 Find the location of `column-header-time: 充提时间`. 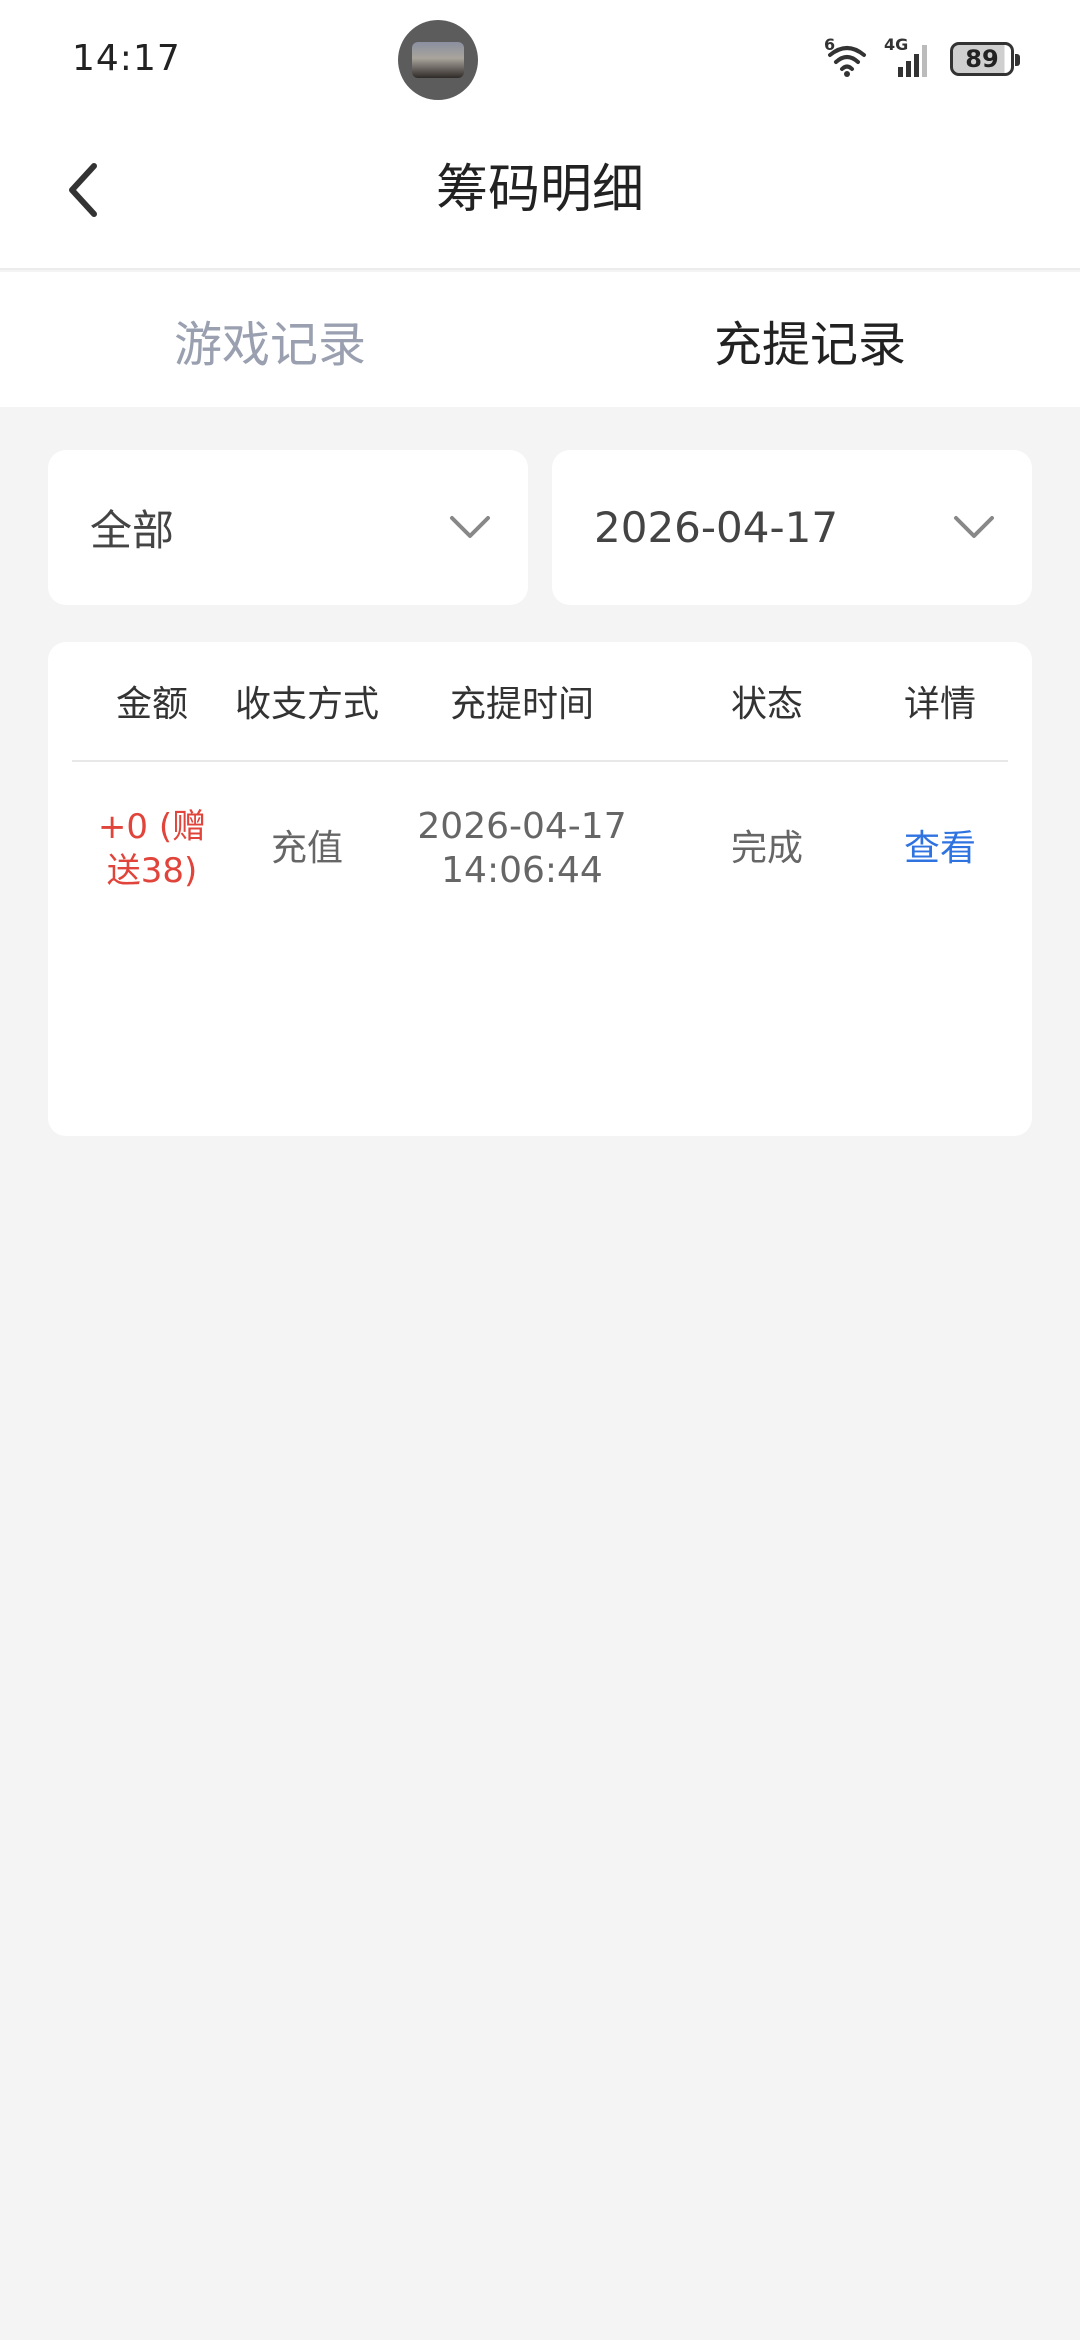

column-header-time: 充提时间 is located at coordinates (521, 704).